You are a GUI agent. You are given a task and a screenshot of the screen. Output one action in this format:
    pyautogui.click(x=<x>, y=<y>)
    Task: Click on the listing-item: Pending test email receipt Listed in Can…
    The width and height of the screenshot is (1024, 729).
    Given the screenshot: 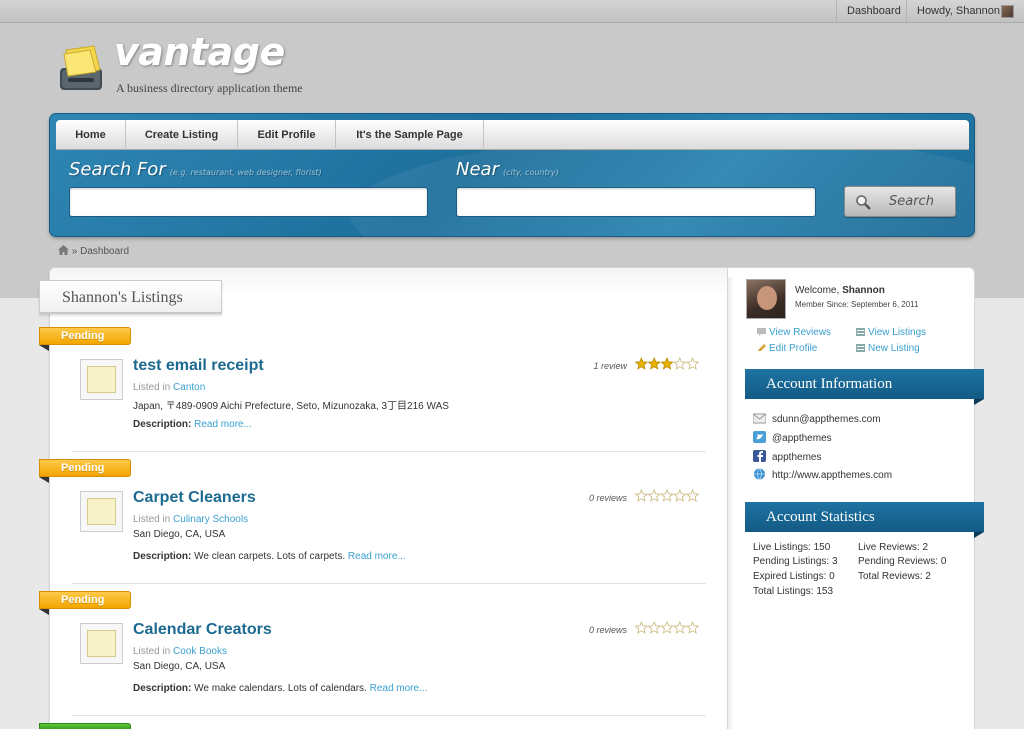 What is the action you would take?
    pyautogui.click(x=374, y=393)
    